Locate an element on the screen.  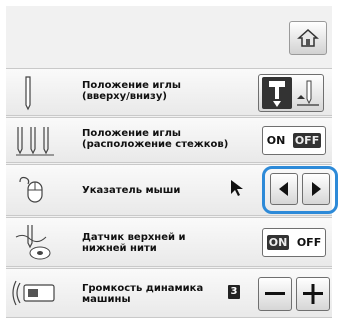
speaker-volume-label: Громкость динамика машины is located at coordinates (143, 294).